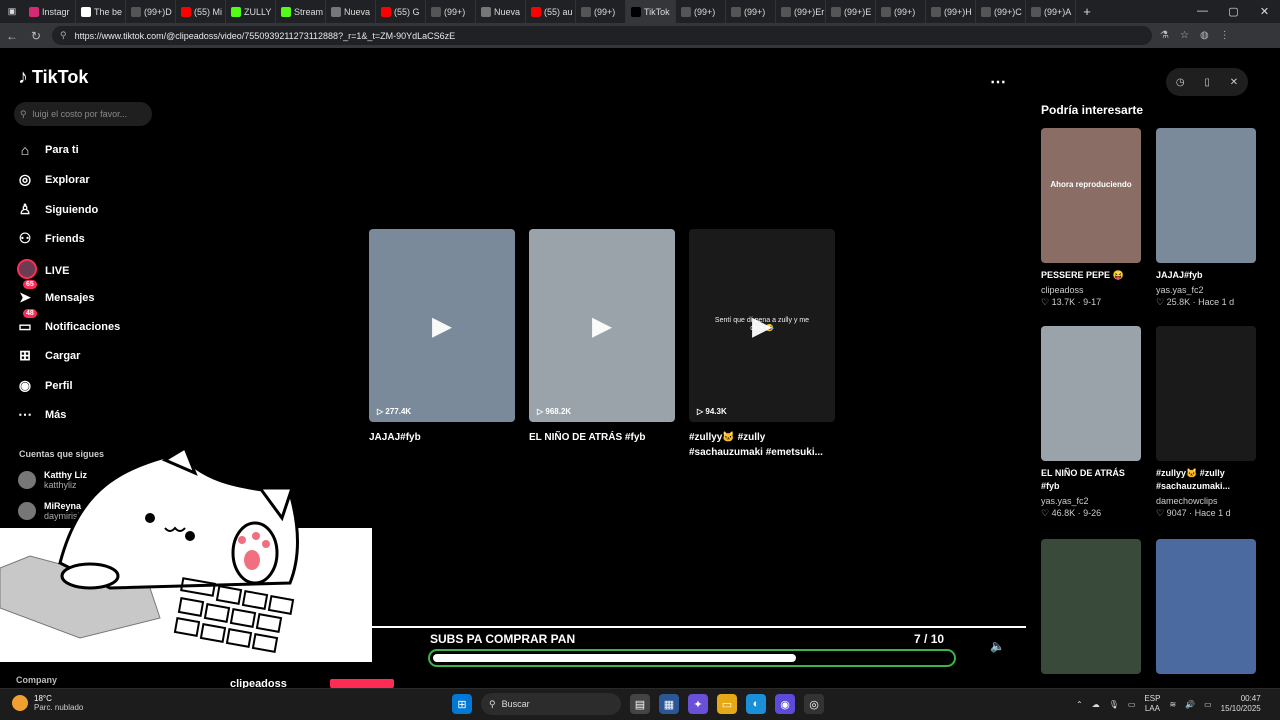  Describe the element at coordinates (301, 11) in the screenshot. I see `browser-tab: Stream` at that location.